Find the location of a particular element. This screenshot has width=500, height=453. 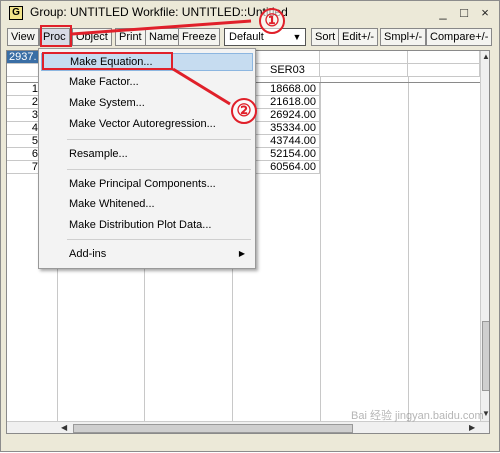

vertical-scroll-thumb is located at coordinates (485, 356).